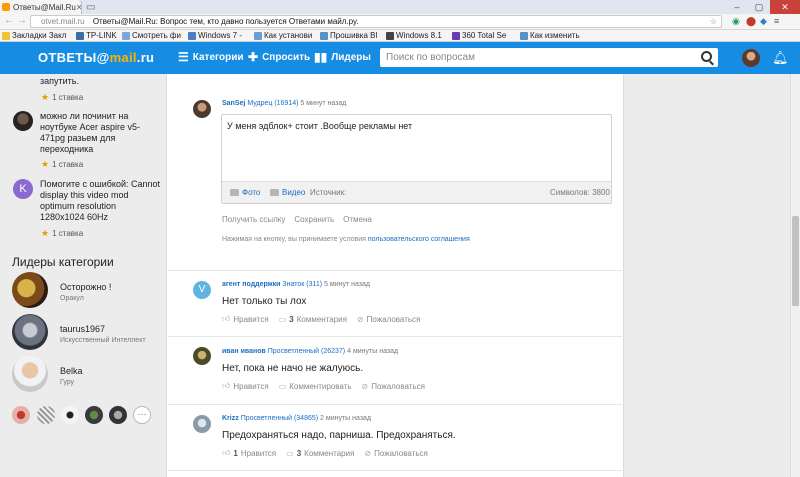  Describe the element at coordinates (328, 192) in the screenshot. I see `source-label: Источник:` at that location.